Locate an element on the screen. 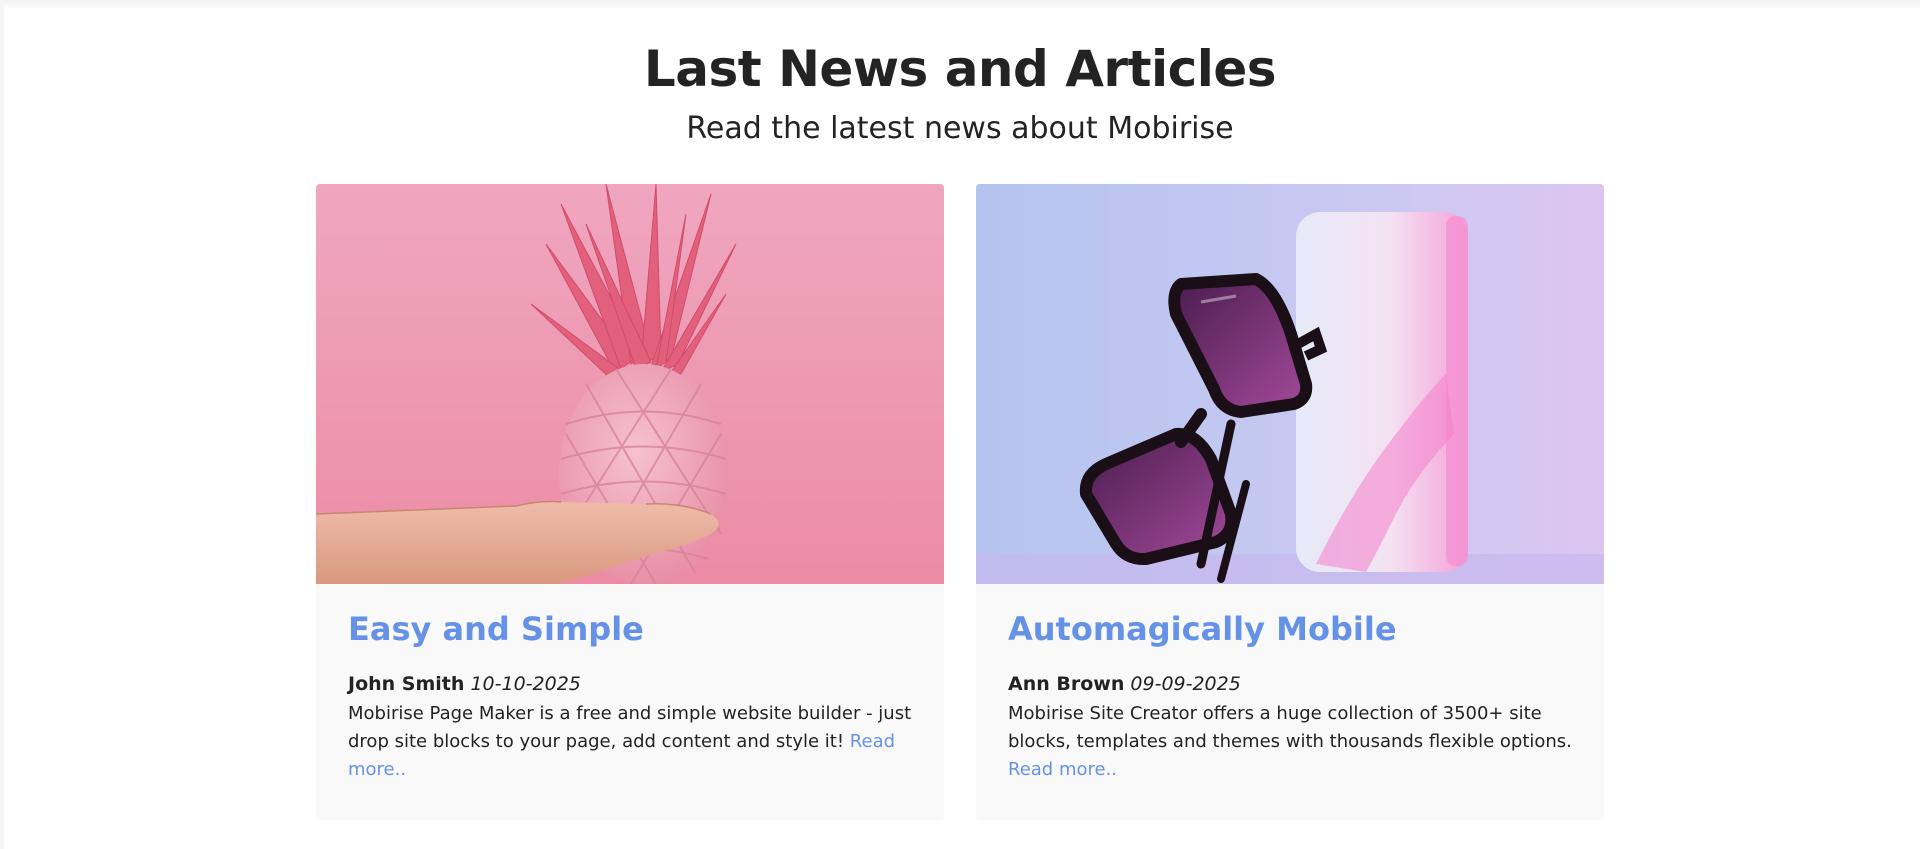 The width and height of the screenshot is (1920, 849). card-author: Ann Brown is located at coordinates (1066, 684).